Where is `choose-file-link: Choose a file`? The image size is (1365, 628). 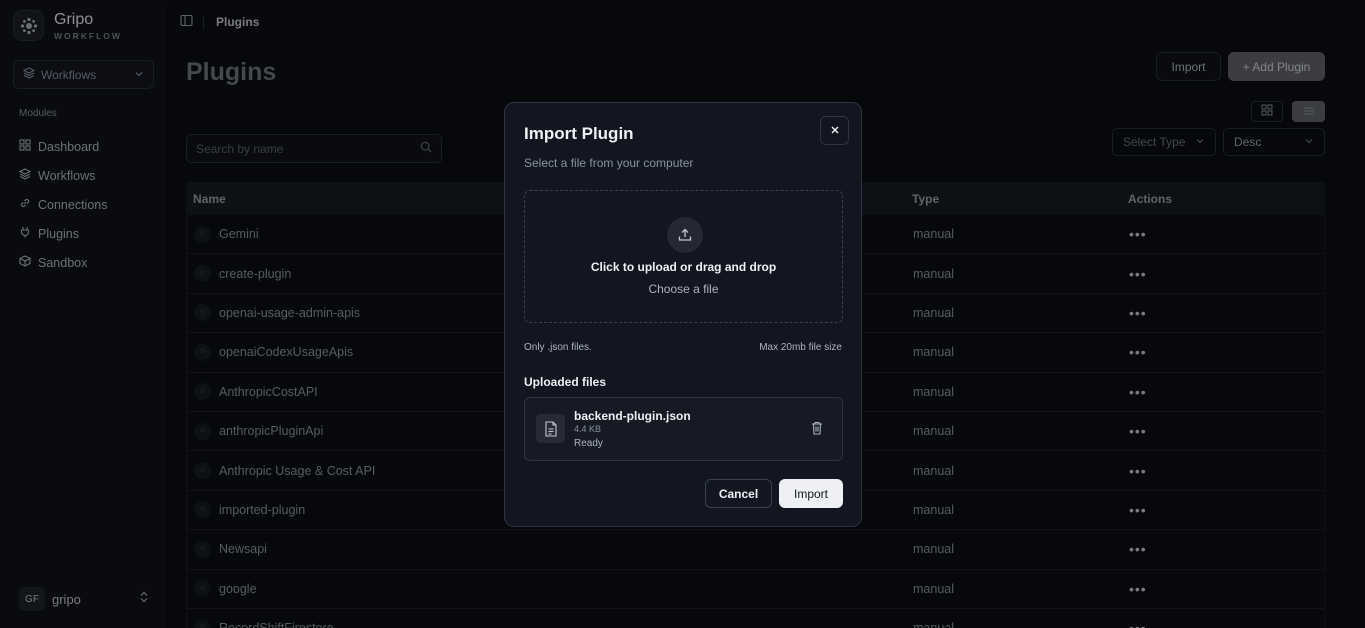 choose-file-link: Choose a file is located at coordinates (683, 289).